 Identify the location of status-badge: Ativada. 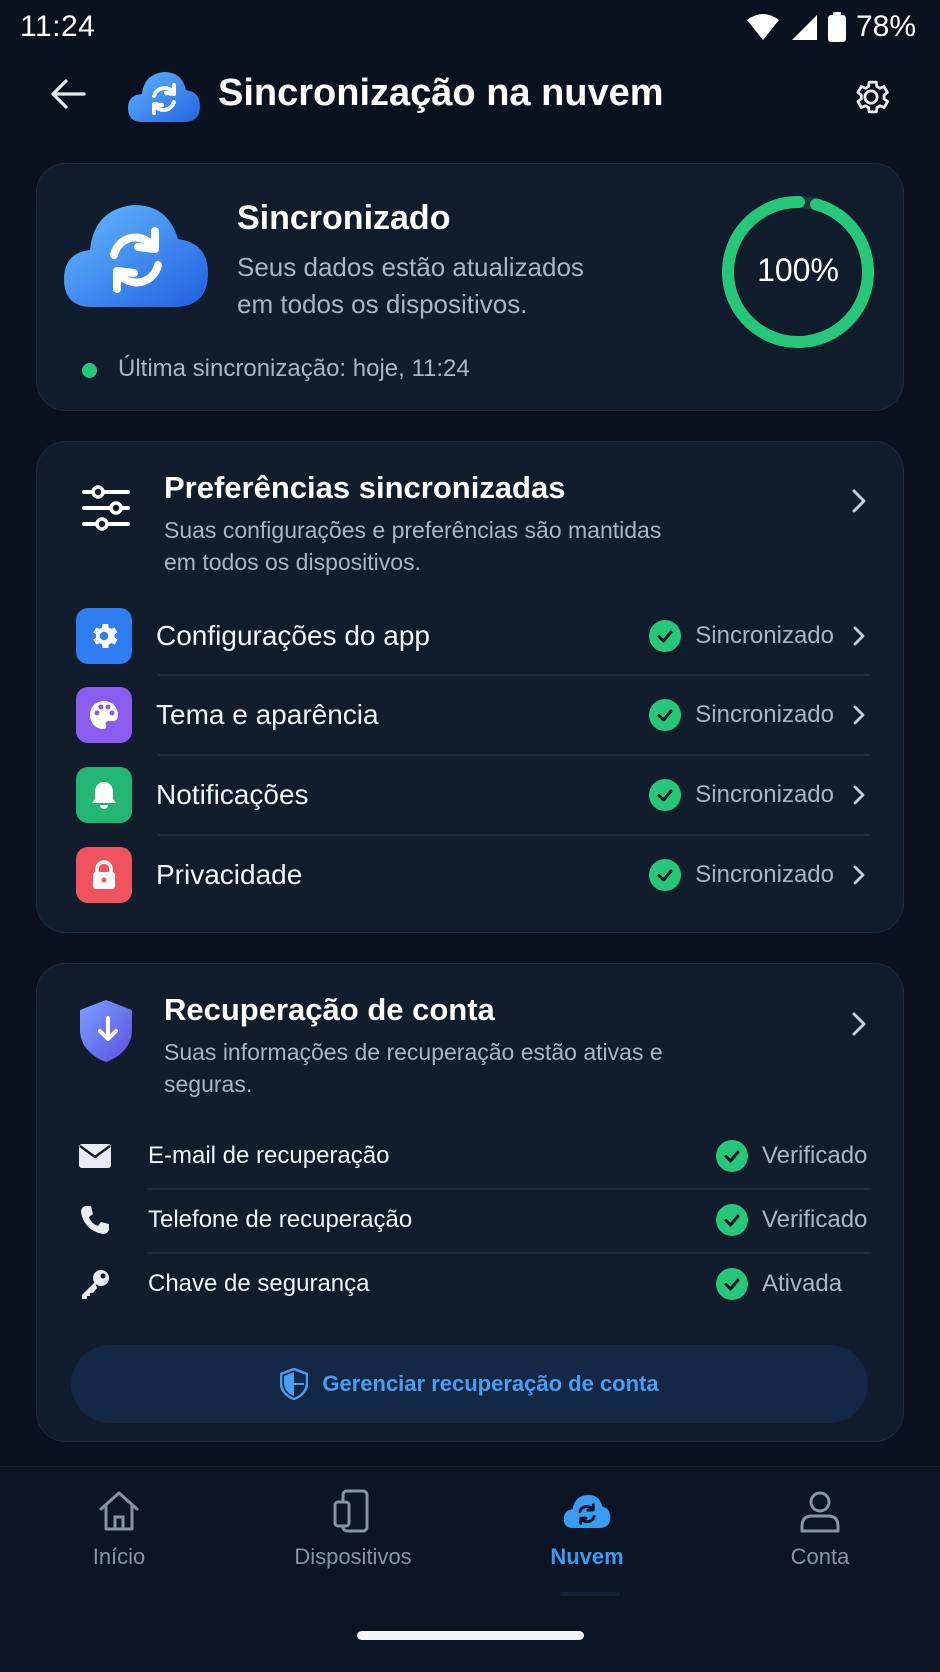
(792, 1284).